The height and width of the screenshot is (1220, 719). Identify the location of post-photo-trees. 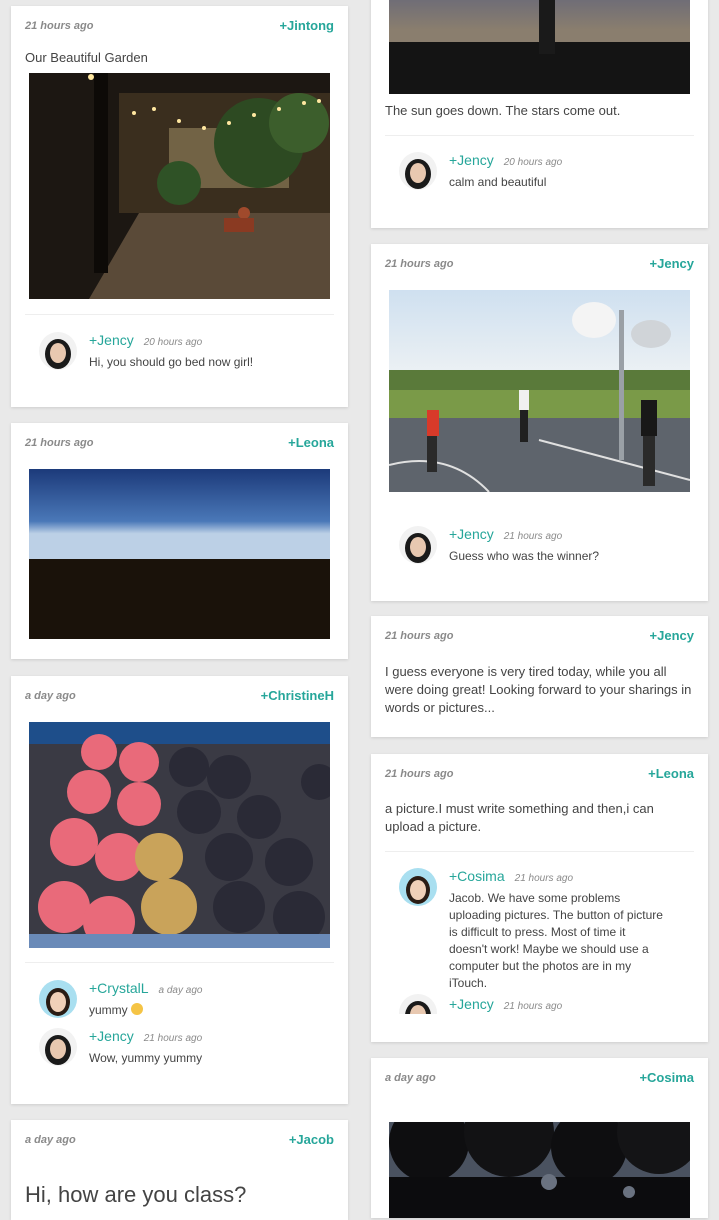
(539, 1170).